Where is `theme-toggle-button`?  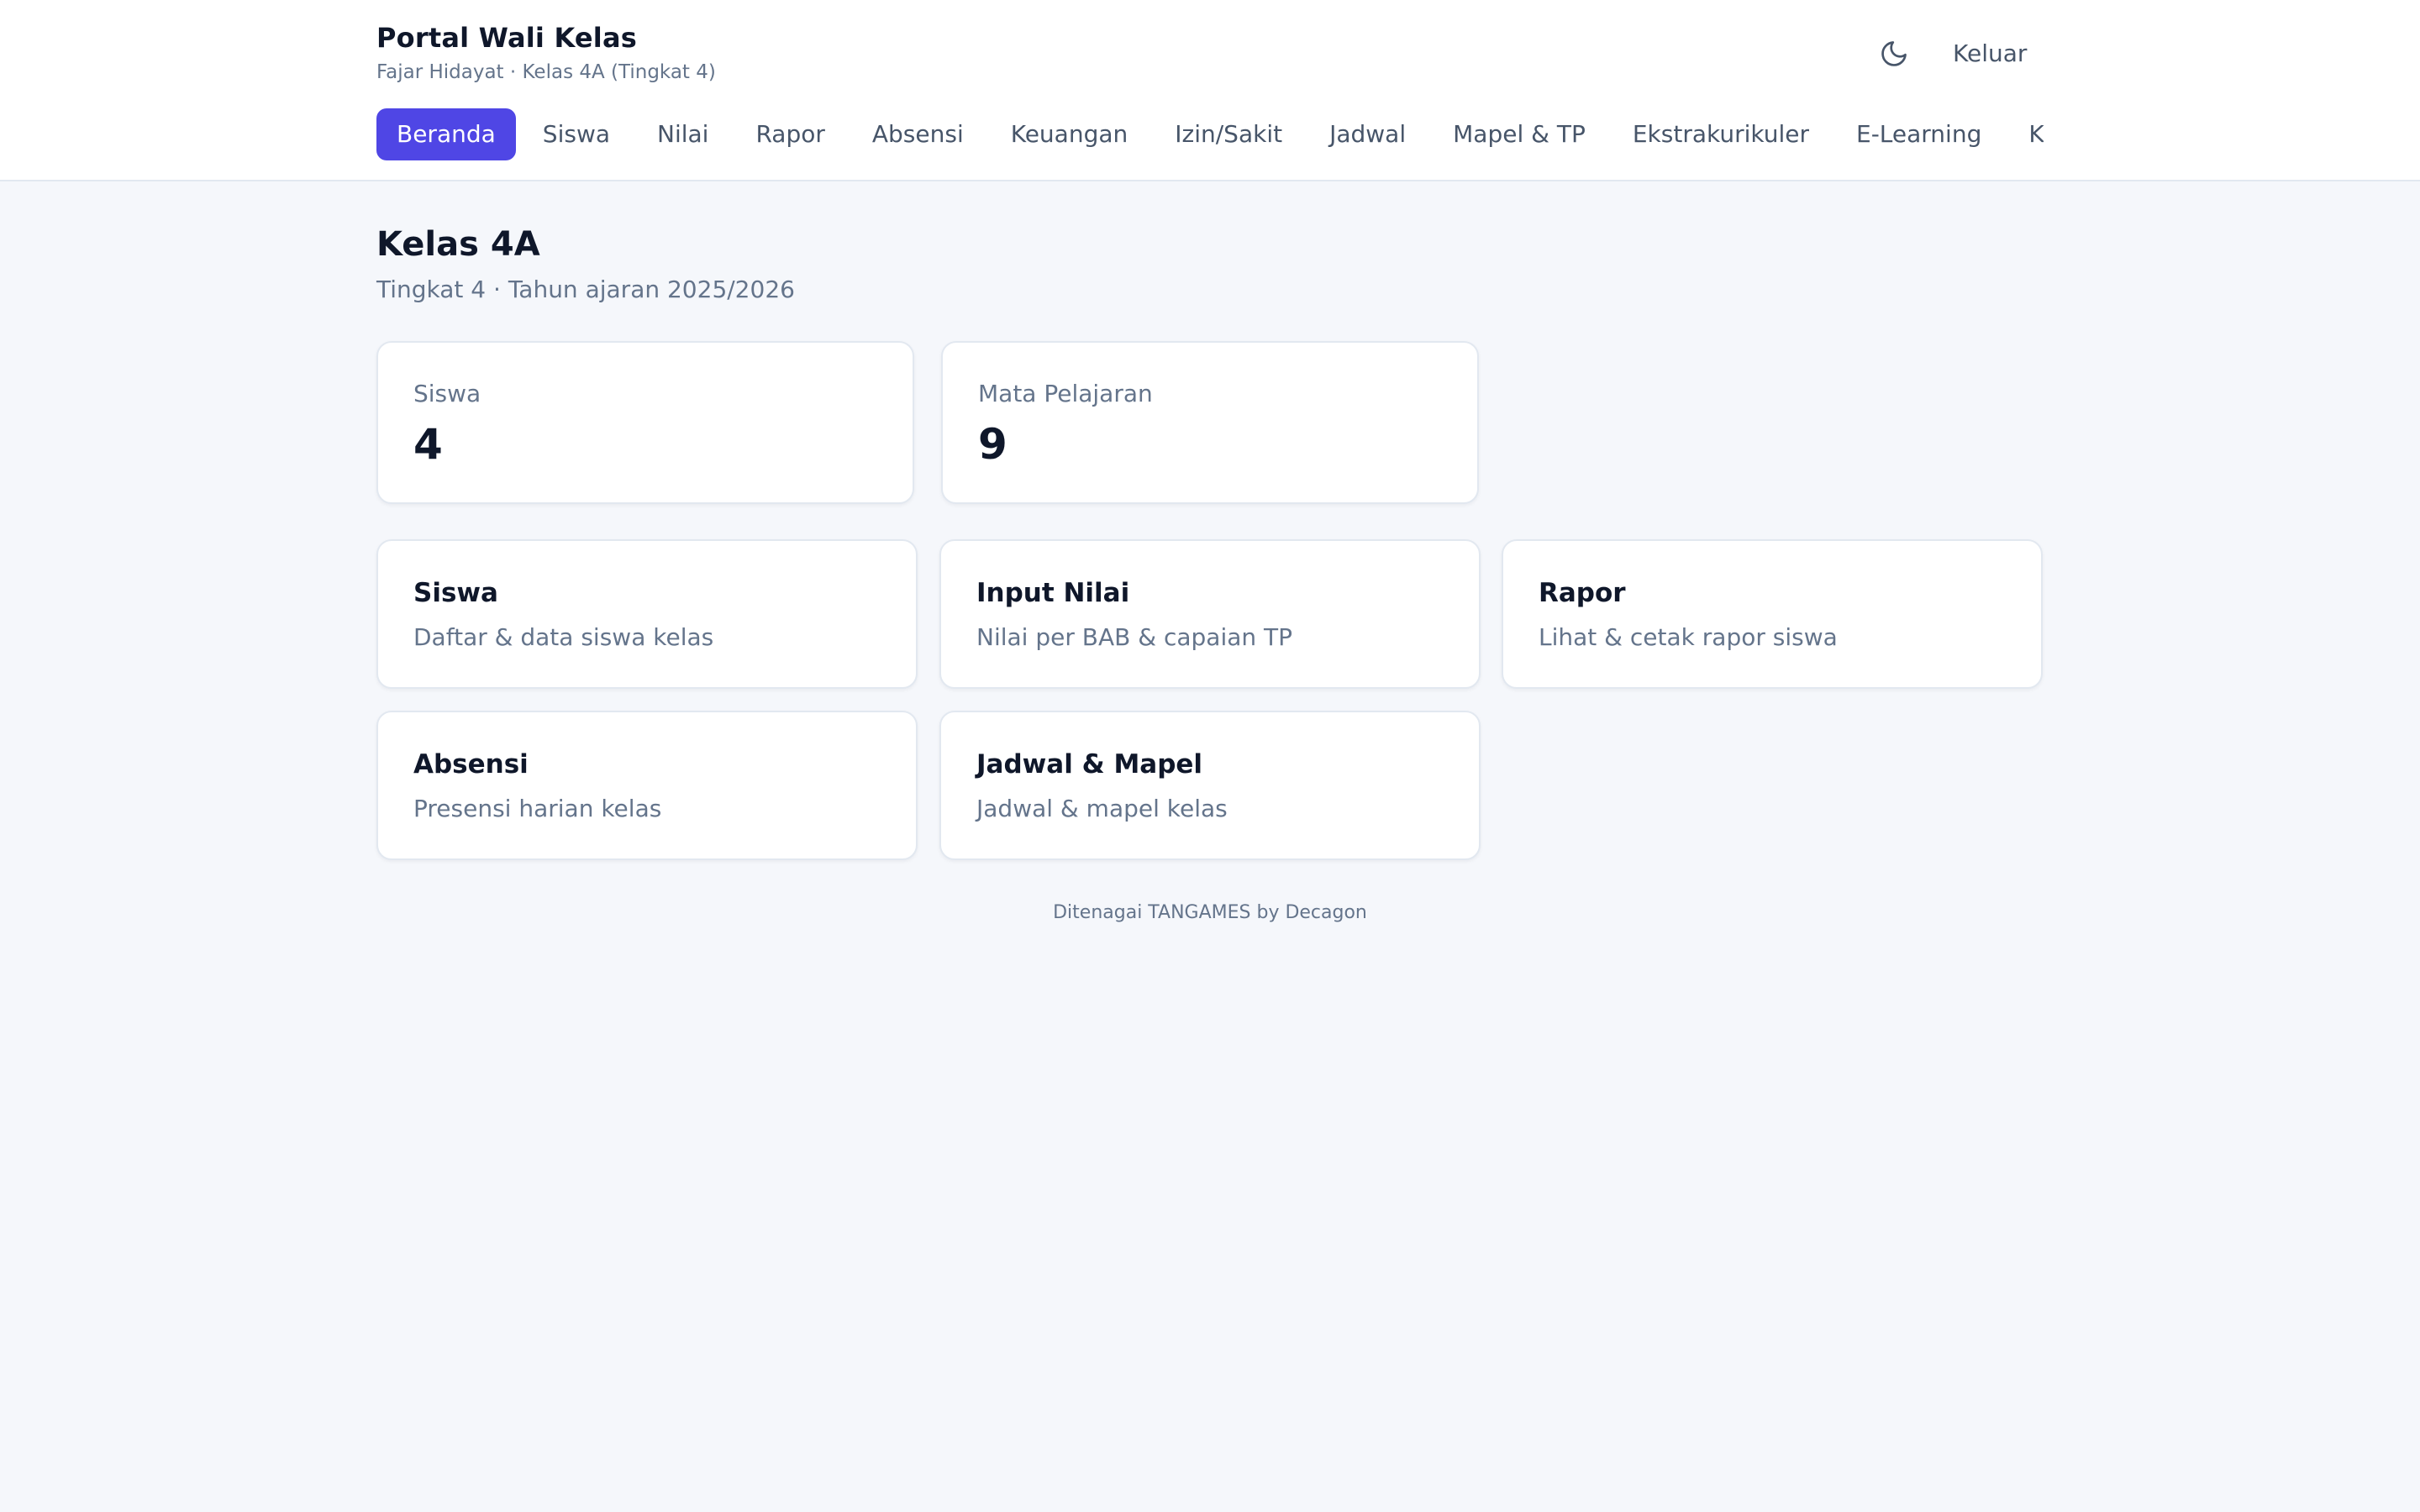
theme-toggle-button is located at coordinates (1894, 53).